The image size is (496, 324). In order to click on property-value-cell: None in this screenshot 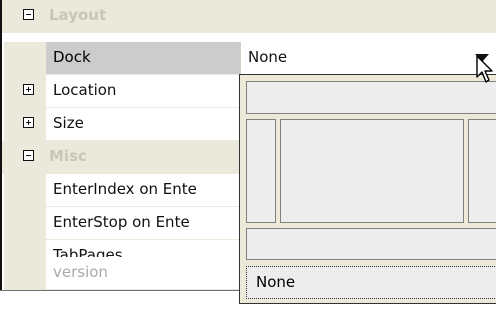, I will do `click(368, 58)`.